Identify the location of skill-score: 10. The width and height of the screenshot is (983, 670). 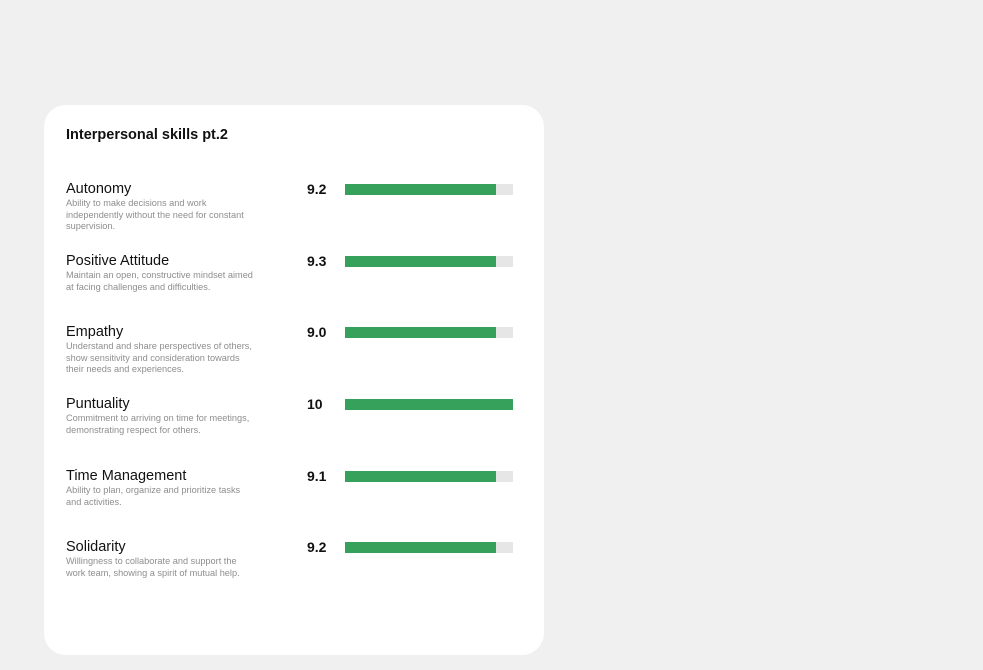
(315, 404).